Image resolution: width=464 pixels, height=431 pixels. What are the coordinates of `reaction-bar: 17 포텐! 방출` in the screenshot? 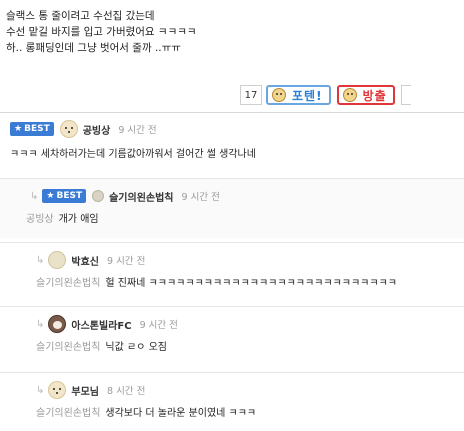 It's located at (325, 95).